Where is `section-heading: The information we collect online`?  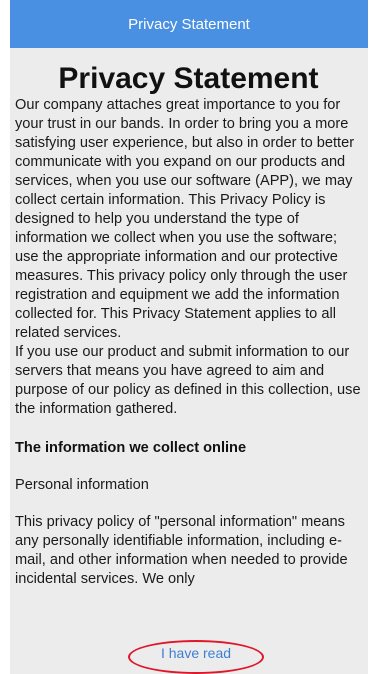 section-heading: The information we collect online is located at coordinates (131, 448).